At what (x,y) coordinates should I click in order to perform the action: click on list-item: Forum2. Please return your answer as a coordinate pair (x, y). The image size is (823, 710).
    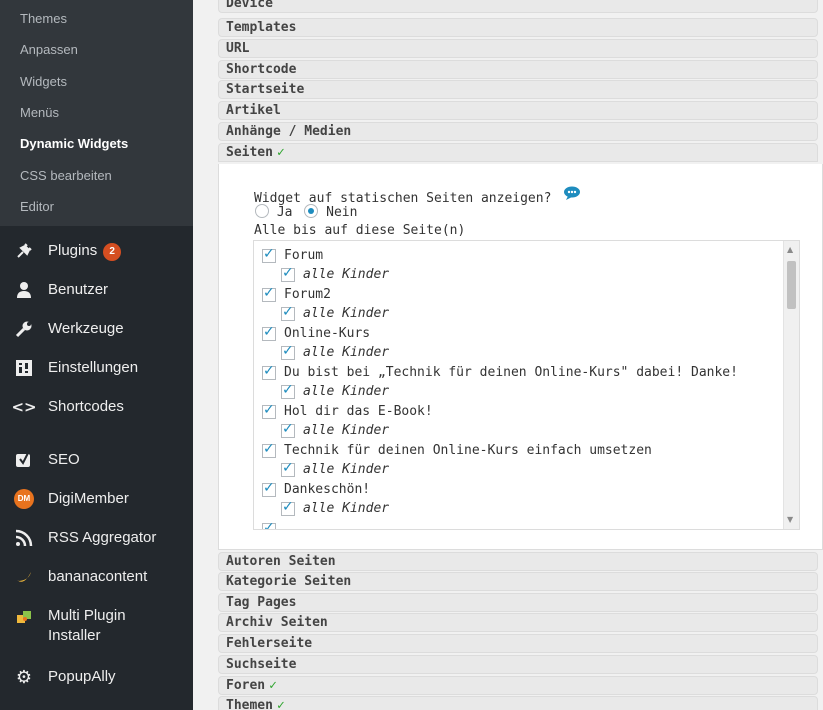
    Looking at the image, I should click on (296, 294).